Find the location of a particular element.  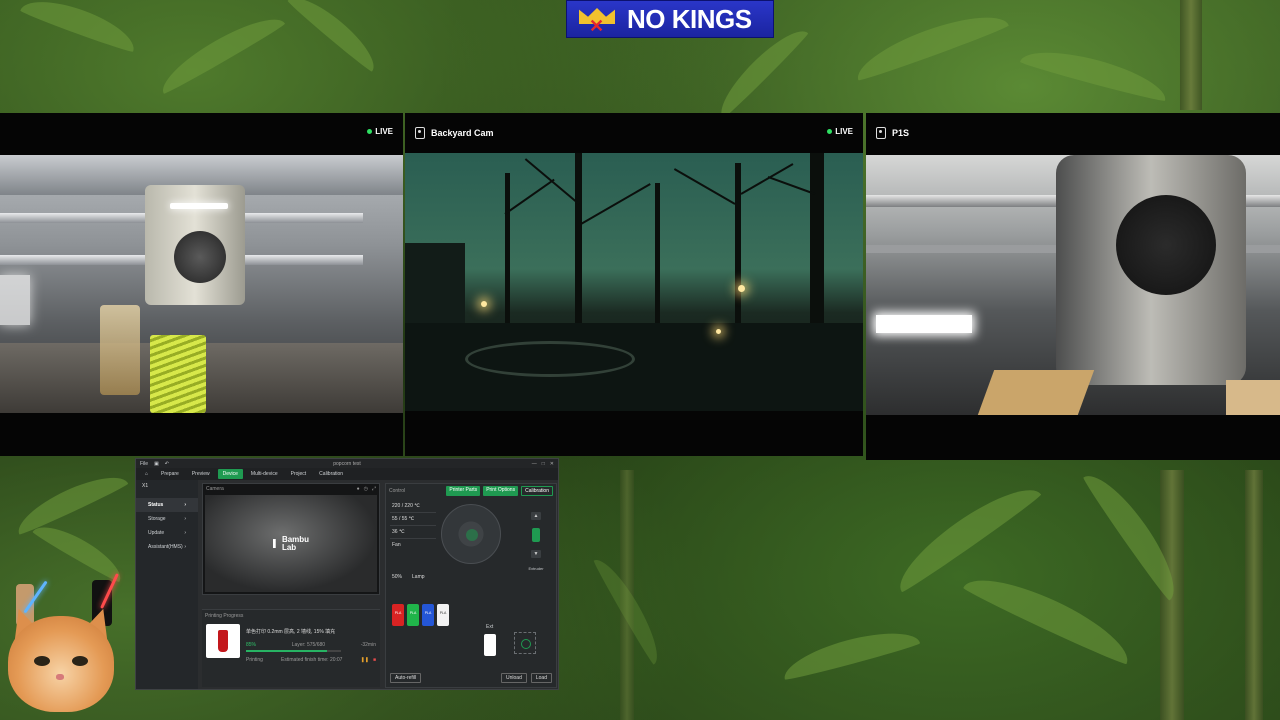

close-icon: ✕ is located at coordinates (552, 464).